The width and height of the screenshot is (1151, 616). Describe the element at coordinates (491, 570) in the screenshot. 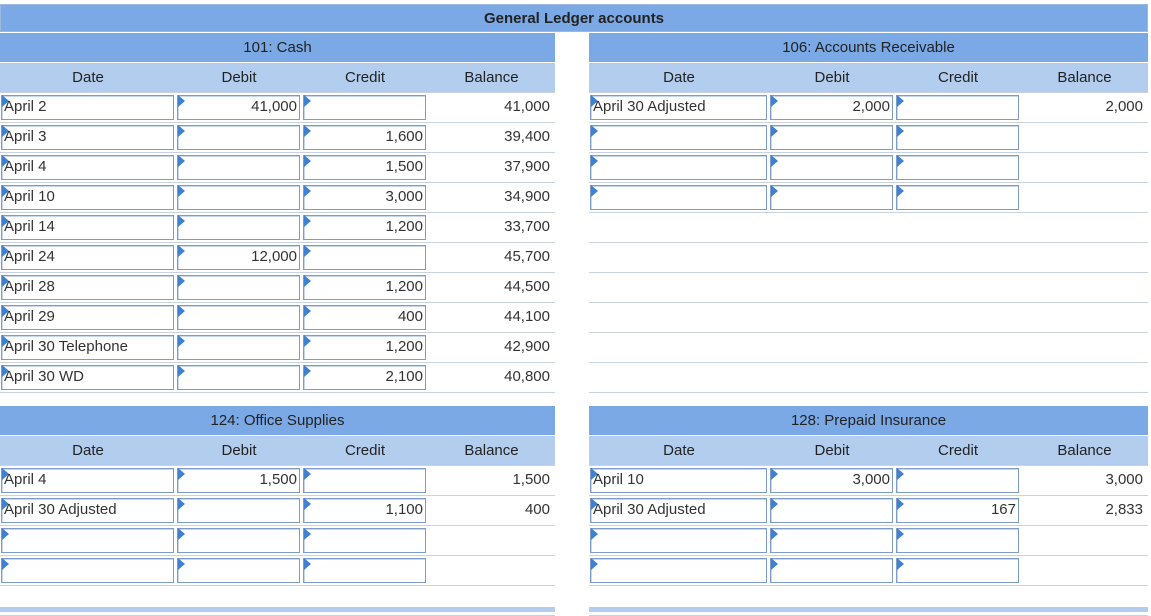

I see `balance-cell` at that location.